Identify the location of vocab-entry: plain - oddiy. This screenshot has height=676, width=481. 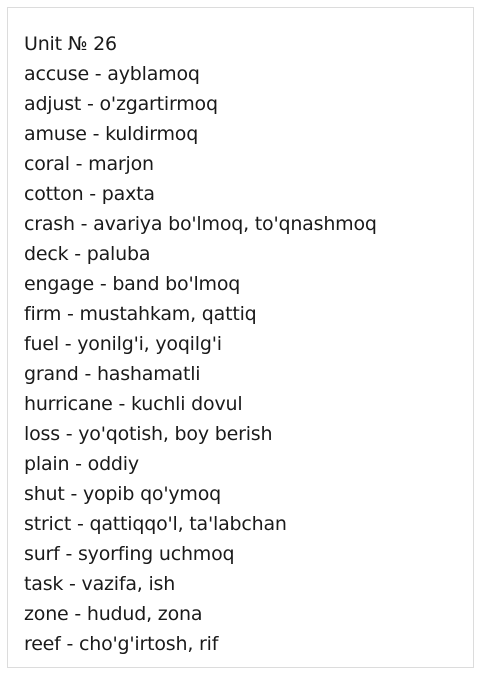
(81, 464).